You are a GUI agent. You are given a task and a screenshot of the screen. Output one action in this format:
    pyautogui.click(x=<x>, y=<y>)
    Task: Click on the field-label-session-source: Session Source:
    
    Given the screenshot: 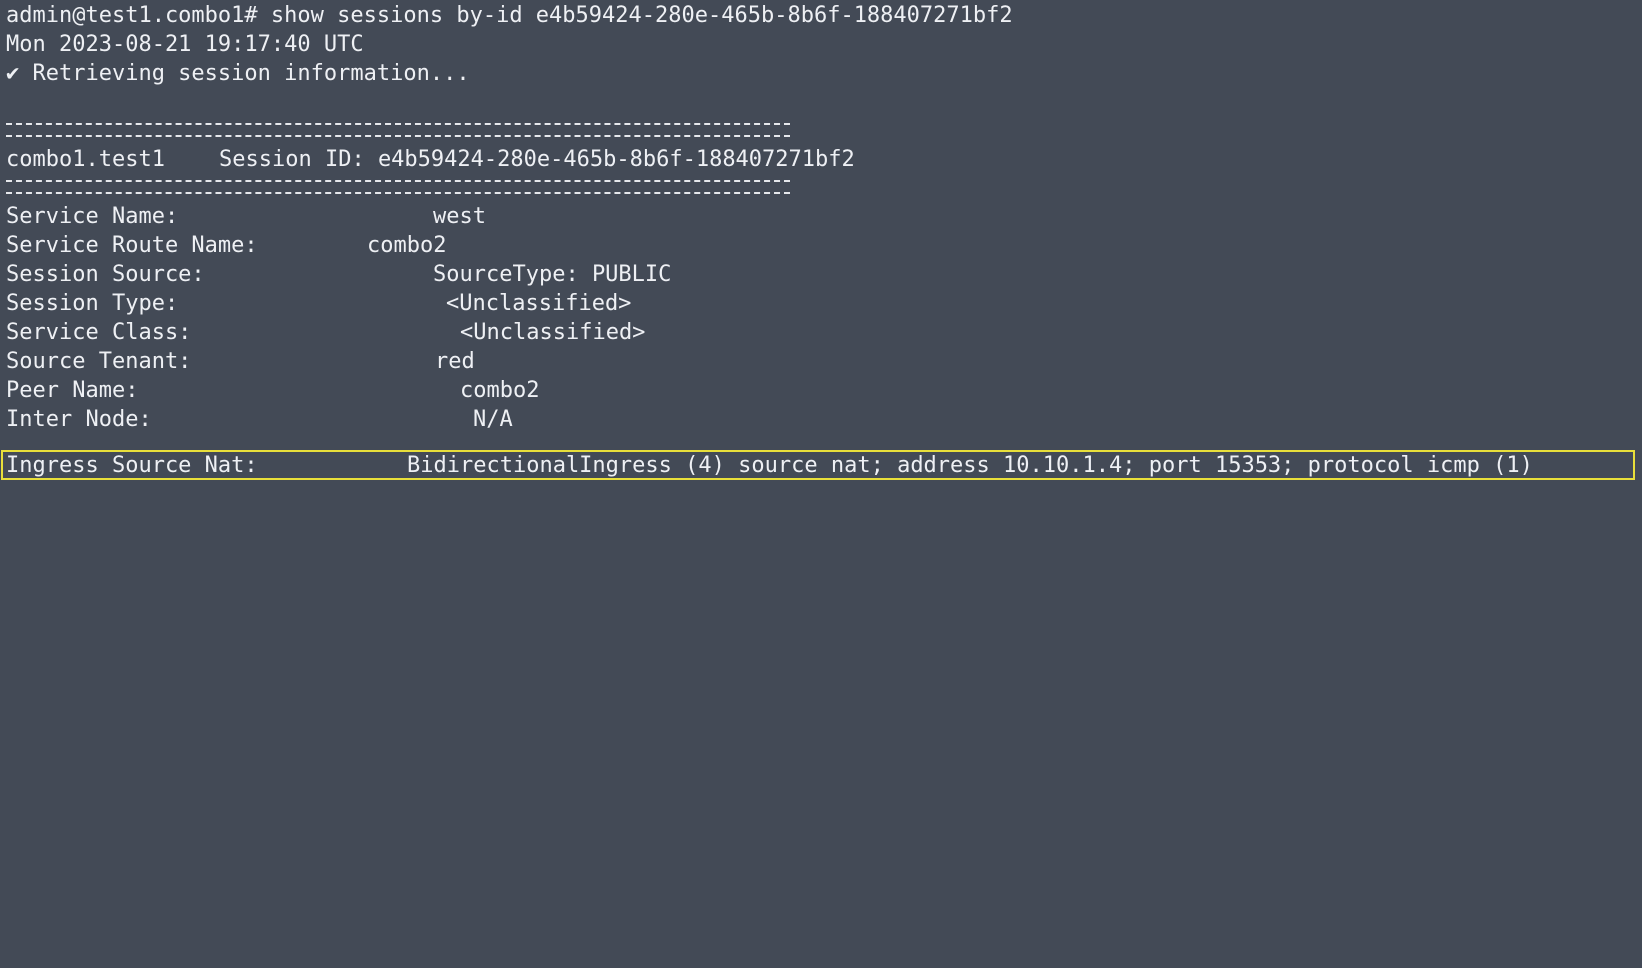 What is the action you would take?
    pyautogui.click(x=105, y=274)
    